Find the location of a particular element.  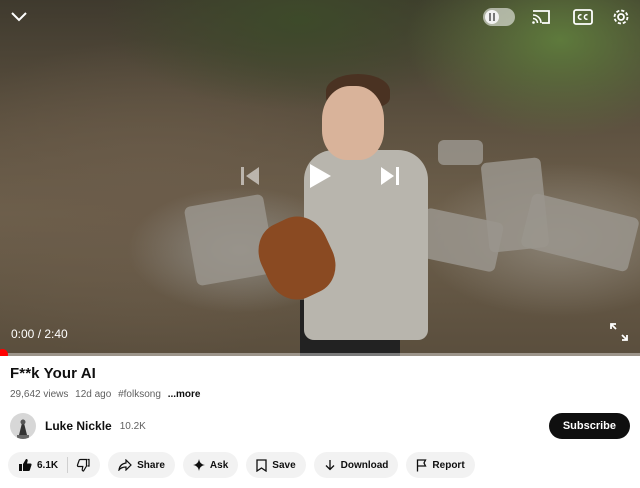

share-button: Share is located at coordinates (141, 465).